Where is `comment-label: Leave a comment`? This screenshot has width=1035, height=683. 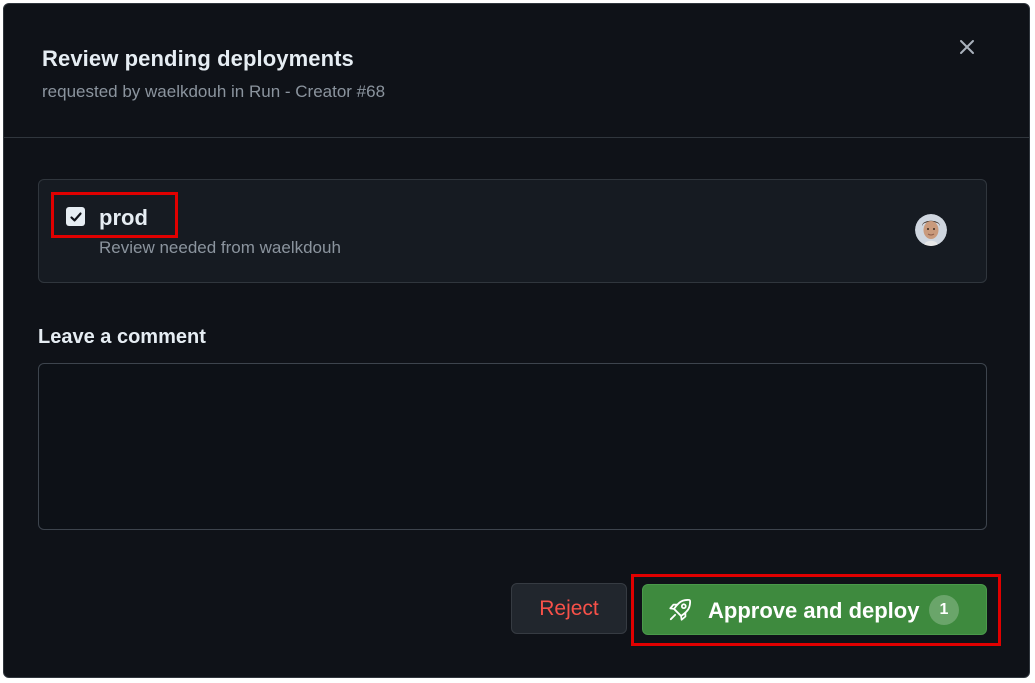
comment-label: Leave a comment is located at coordinates (122, 337).